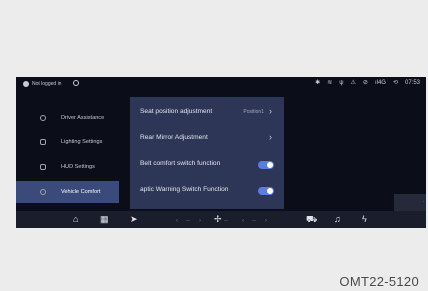  I want to click on belt-comfort-toggle, so click(266, 165).